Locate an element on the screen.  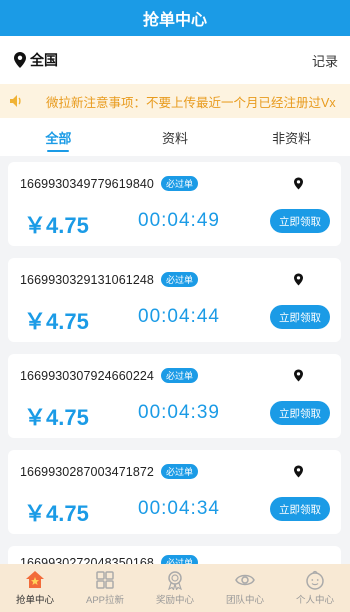
countdown-timer: 00:04:39 is located at coordinates (179, 412).